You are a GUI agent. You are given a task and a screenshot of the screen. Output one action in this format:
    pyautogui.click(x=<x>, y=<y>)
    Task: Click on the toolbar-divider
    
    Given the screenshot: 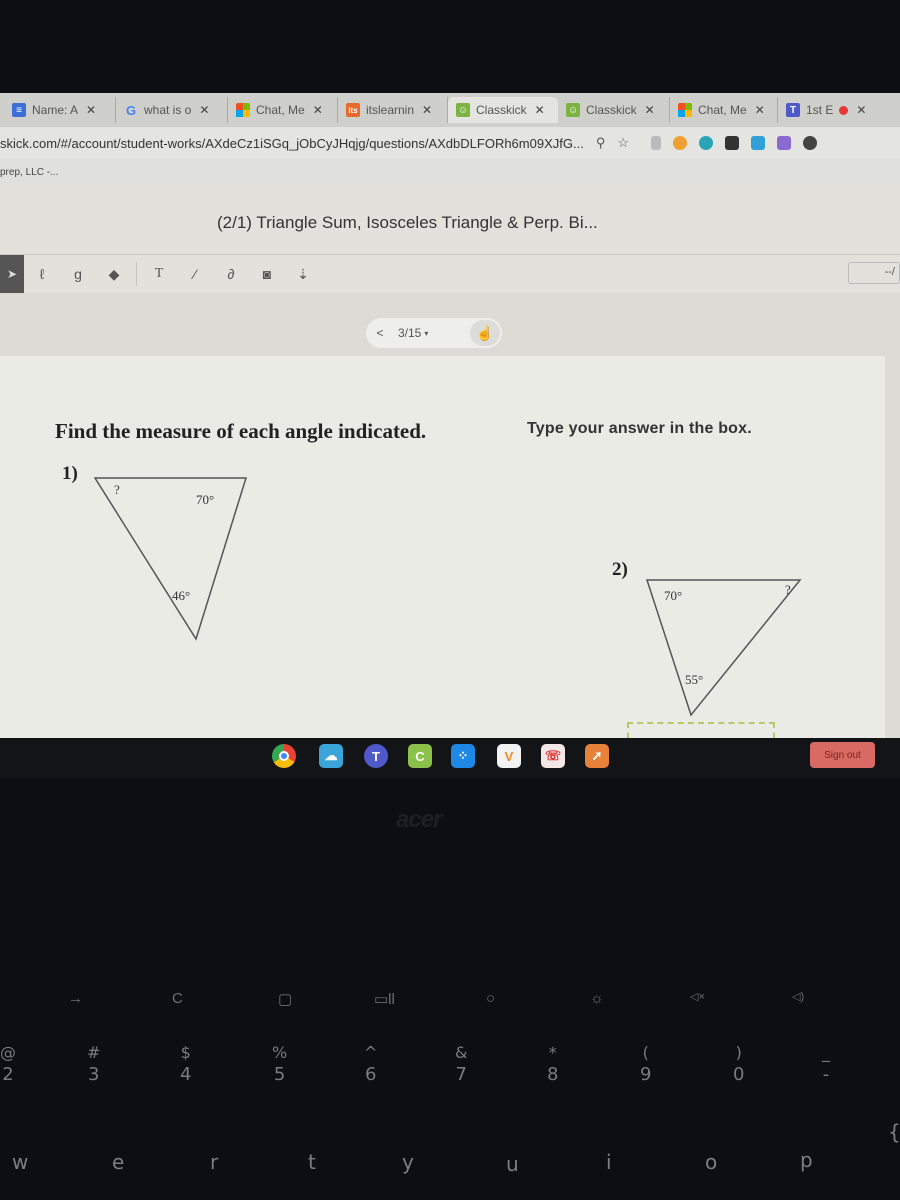 What is the action you would take?
    pyautogui.click(x=136, y=274)
    